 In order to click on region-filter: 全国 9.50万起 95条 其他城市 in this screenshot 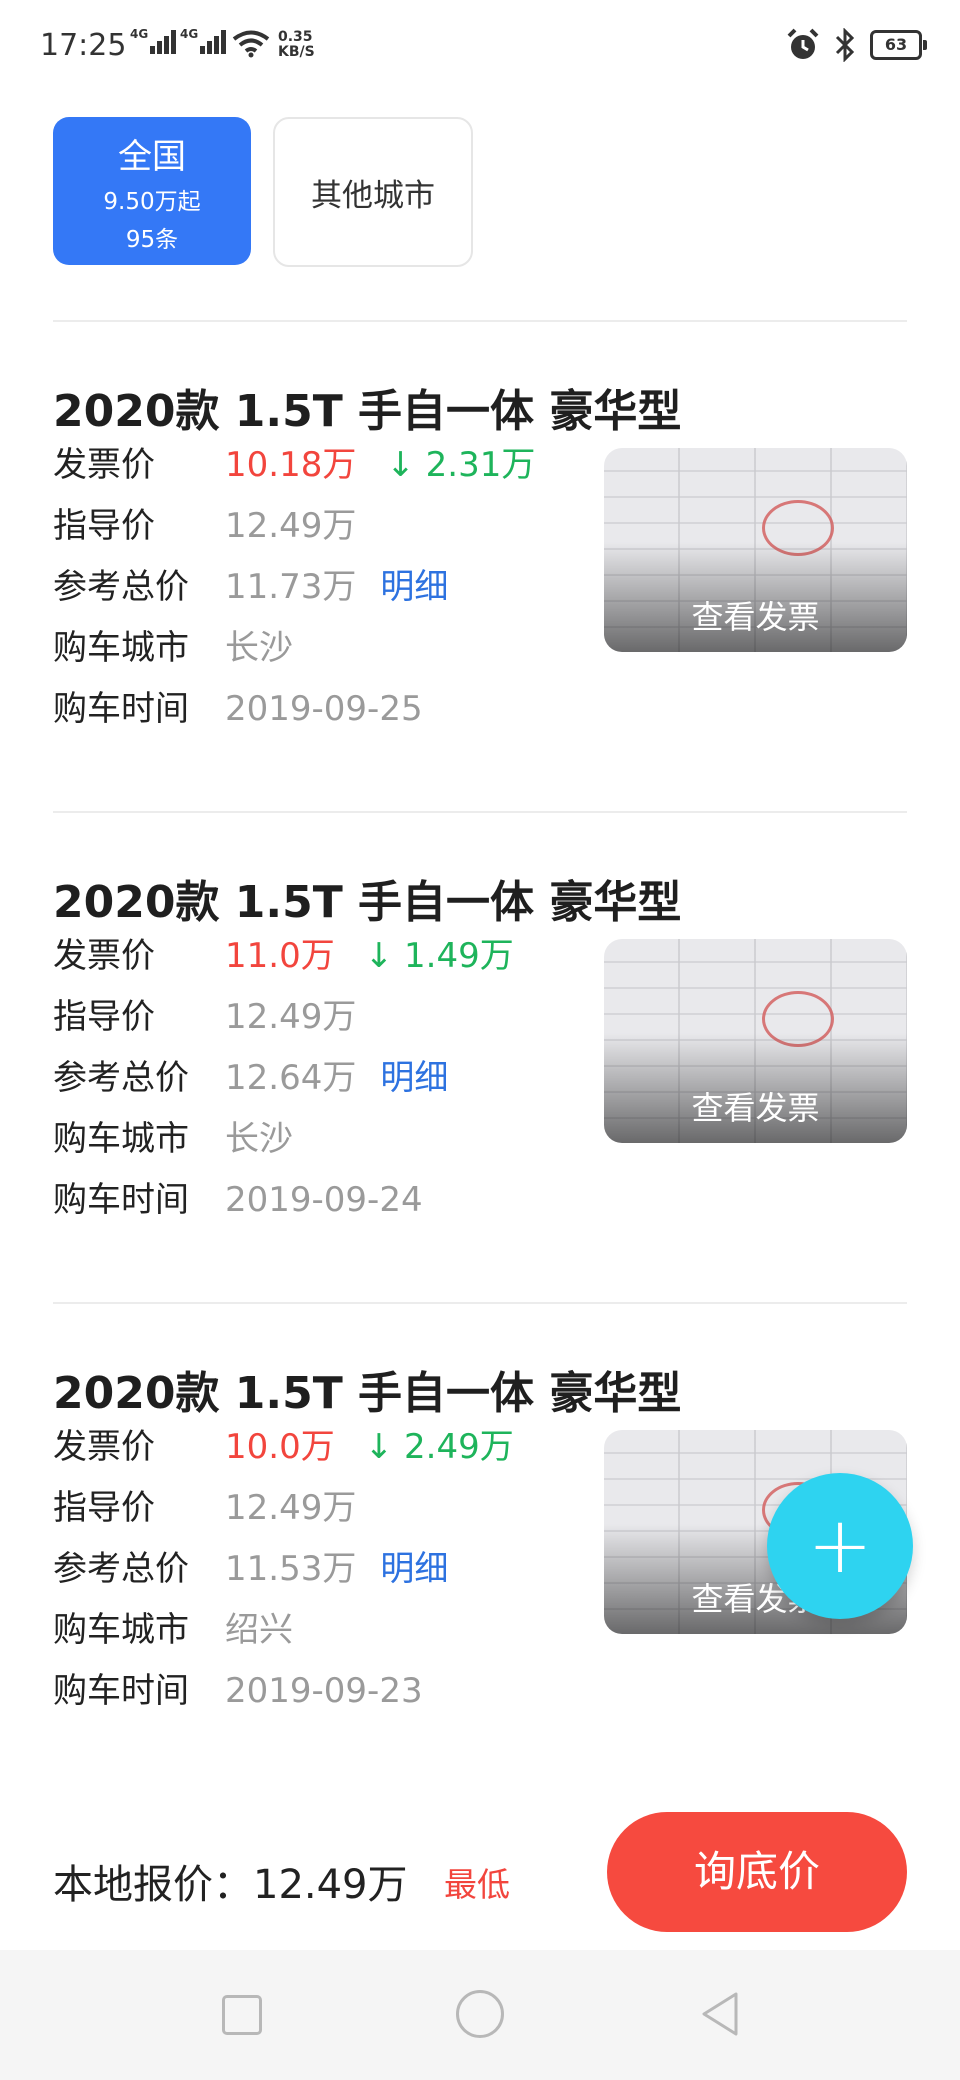, I will do `click(263, 192)`.